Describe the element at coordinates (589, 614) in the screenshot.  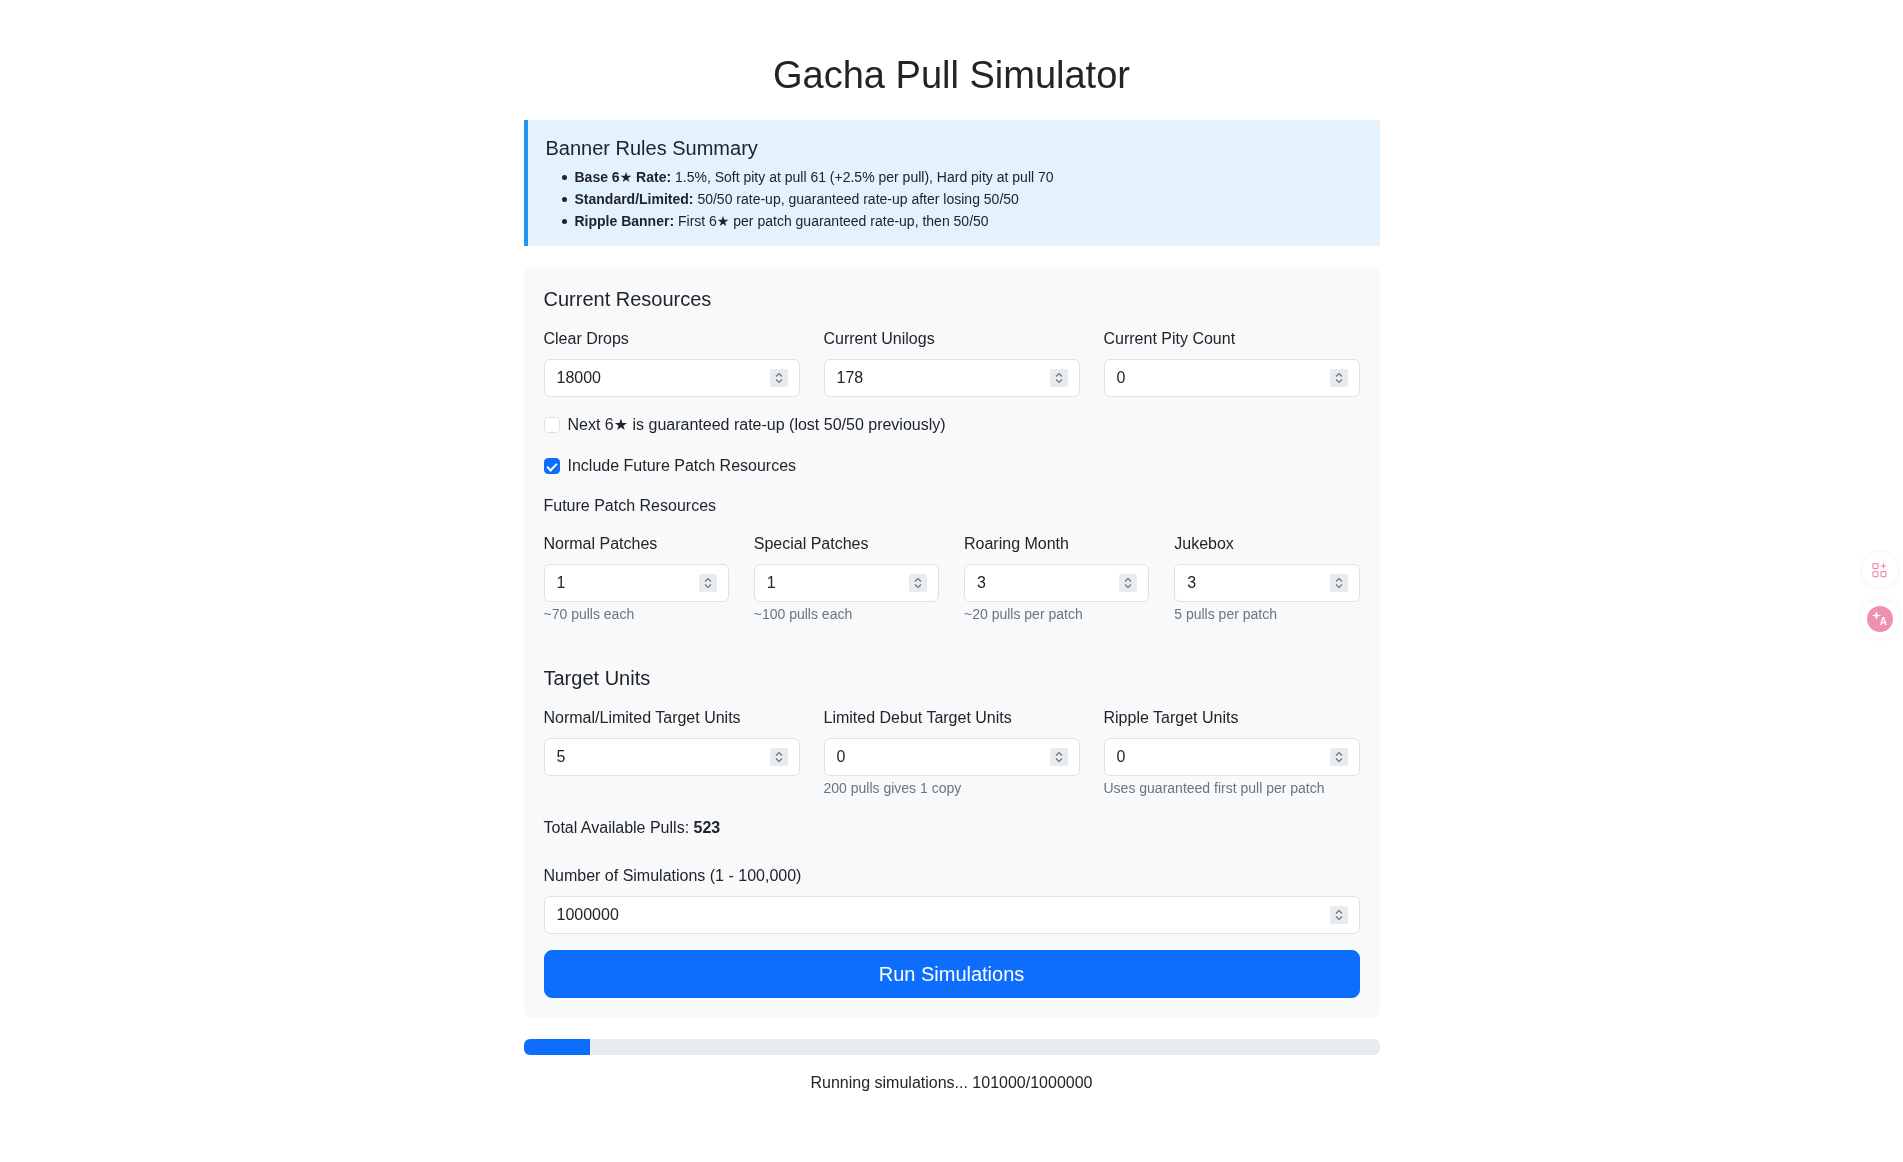
I see `help-text: ~70 pulls each` at that location.